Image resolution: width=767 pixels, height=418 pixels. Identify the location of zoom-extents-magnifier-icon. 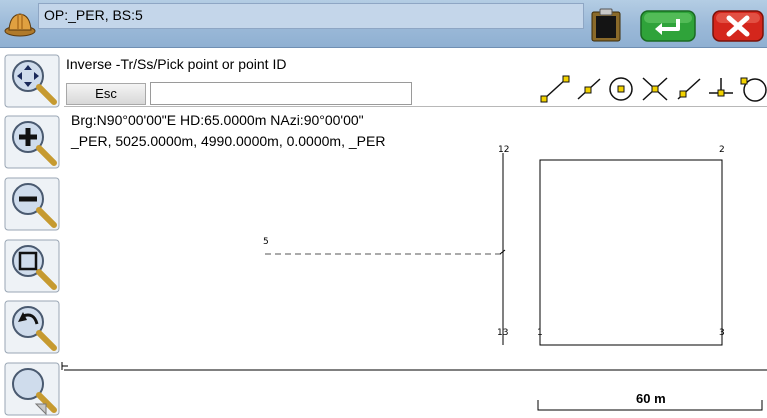
(32, 389).